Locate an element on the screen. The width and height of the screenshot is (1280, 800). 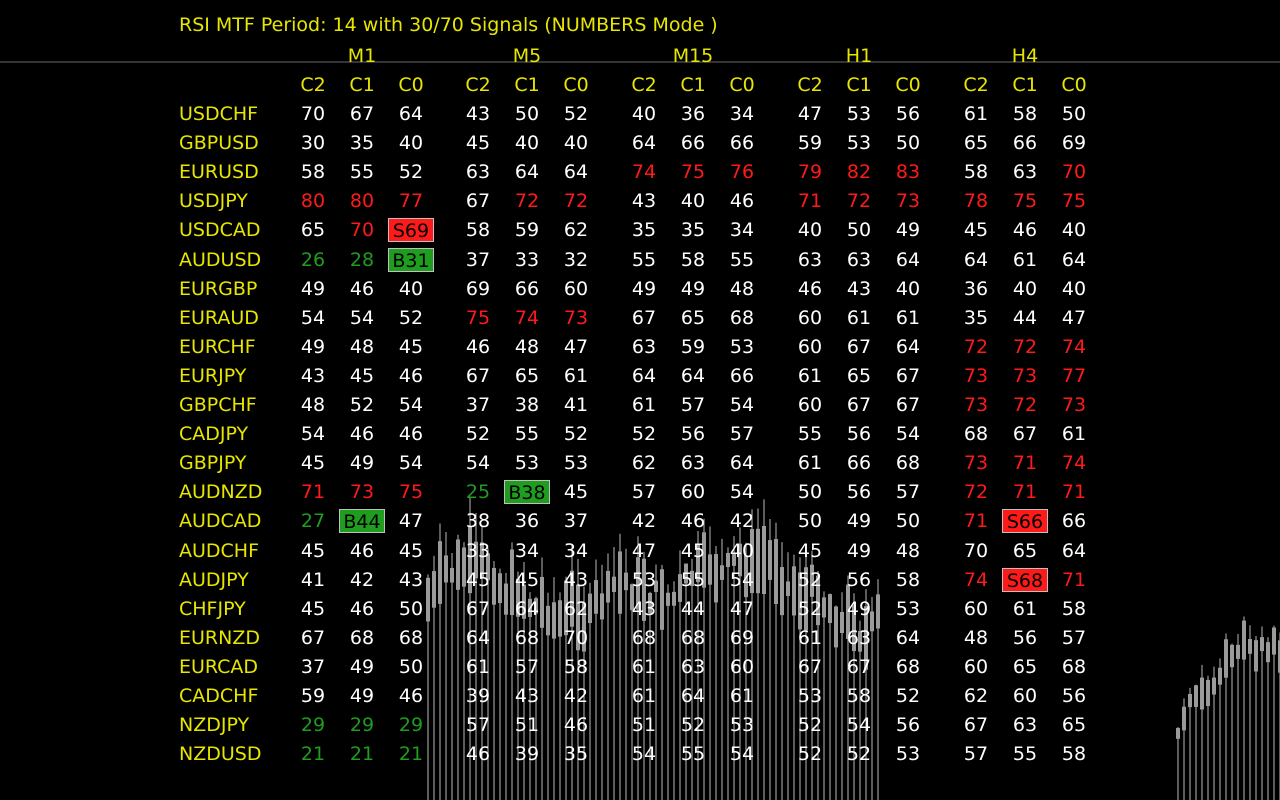
rsi-value-cell: 21 is located at coordinates (411, 754).